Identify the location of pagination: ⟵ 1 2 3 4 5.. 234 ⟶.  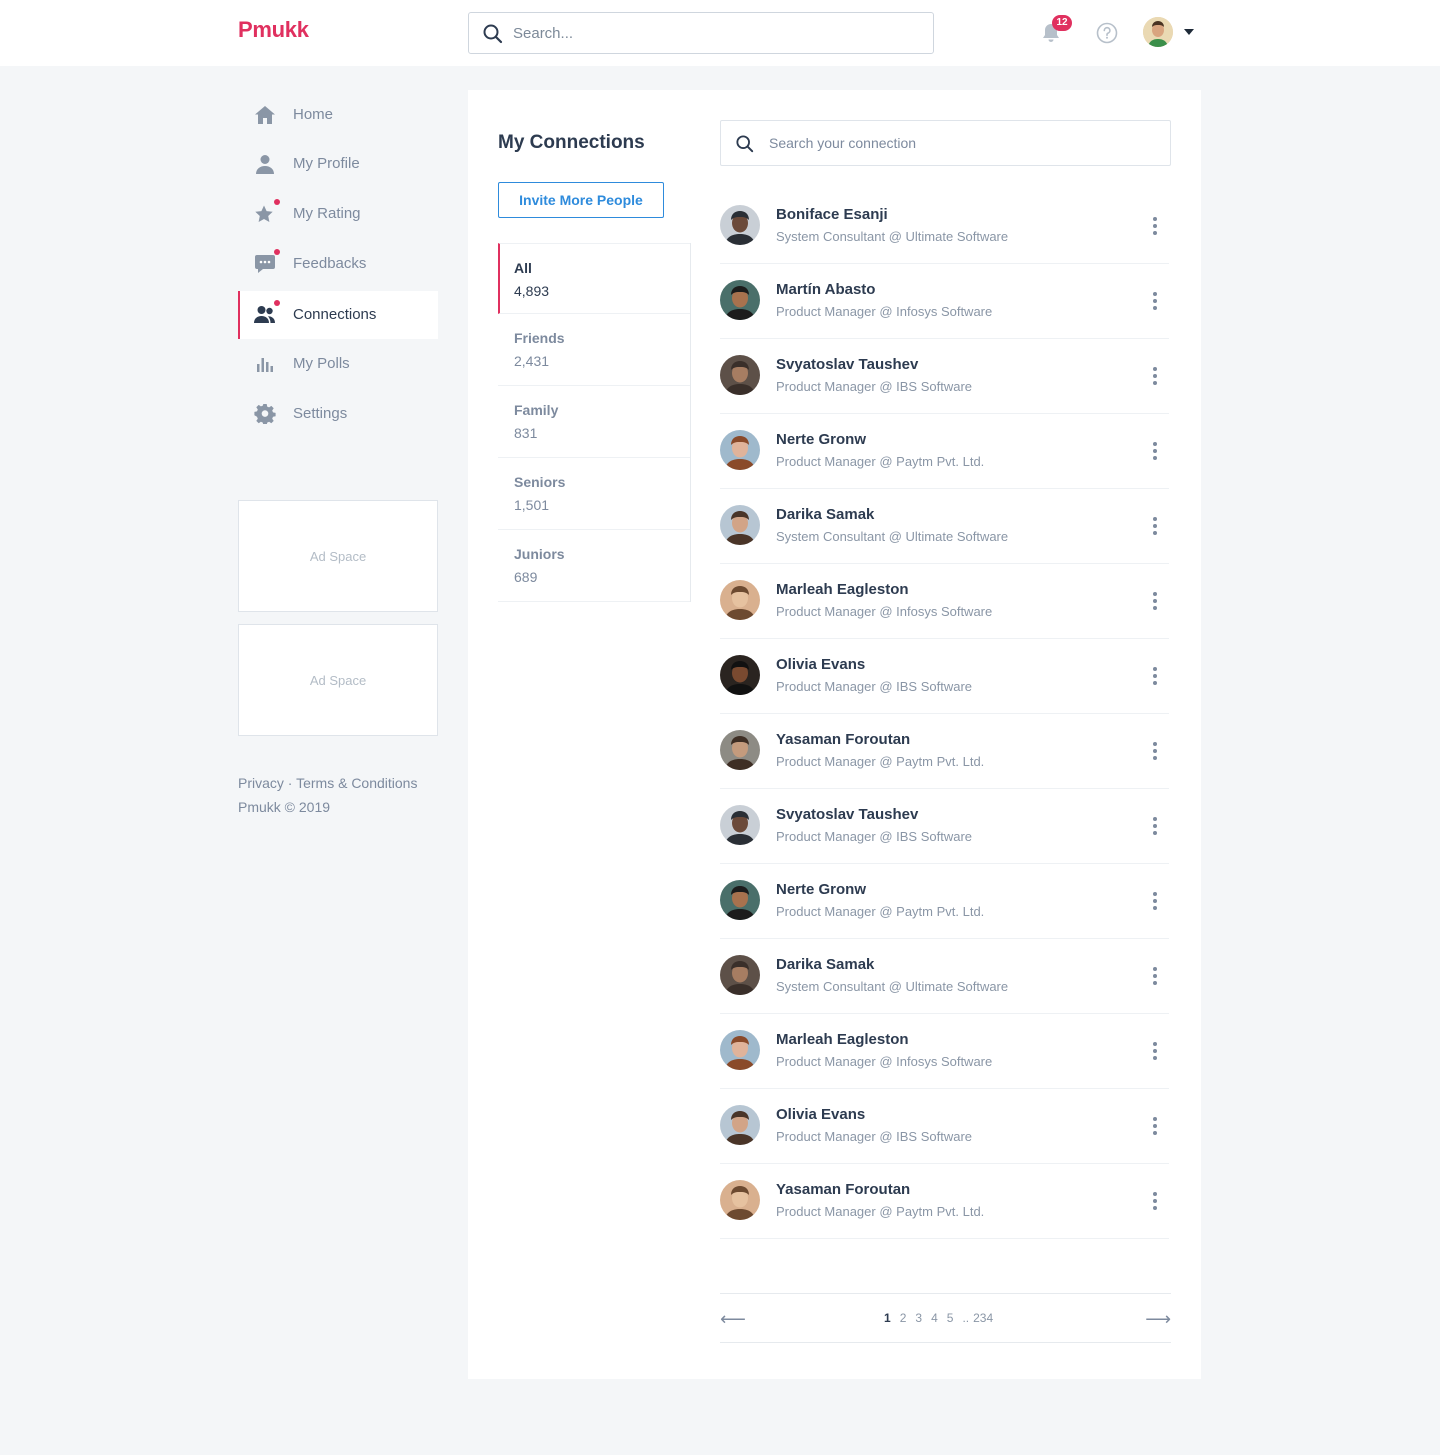
(945, 1318).